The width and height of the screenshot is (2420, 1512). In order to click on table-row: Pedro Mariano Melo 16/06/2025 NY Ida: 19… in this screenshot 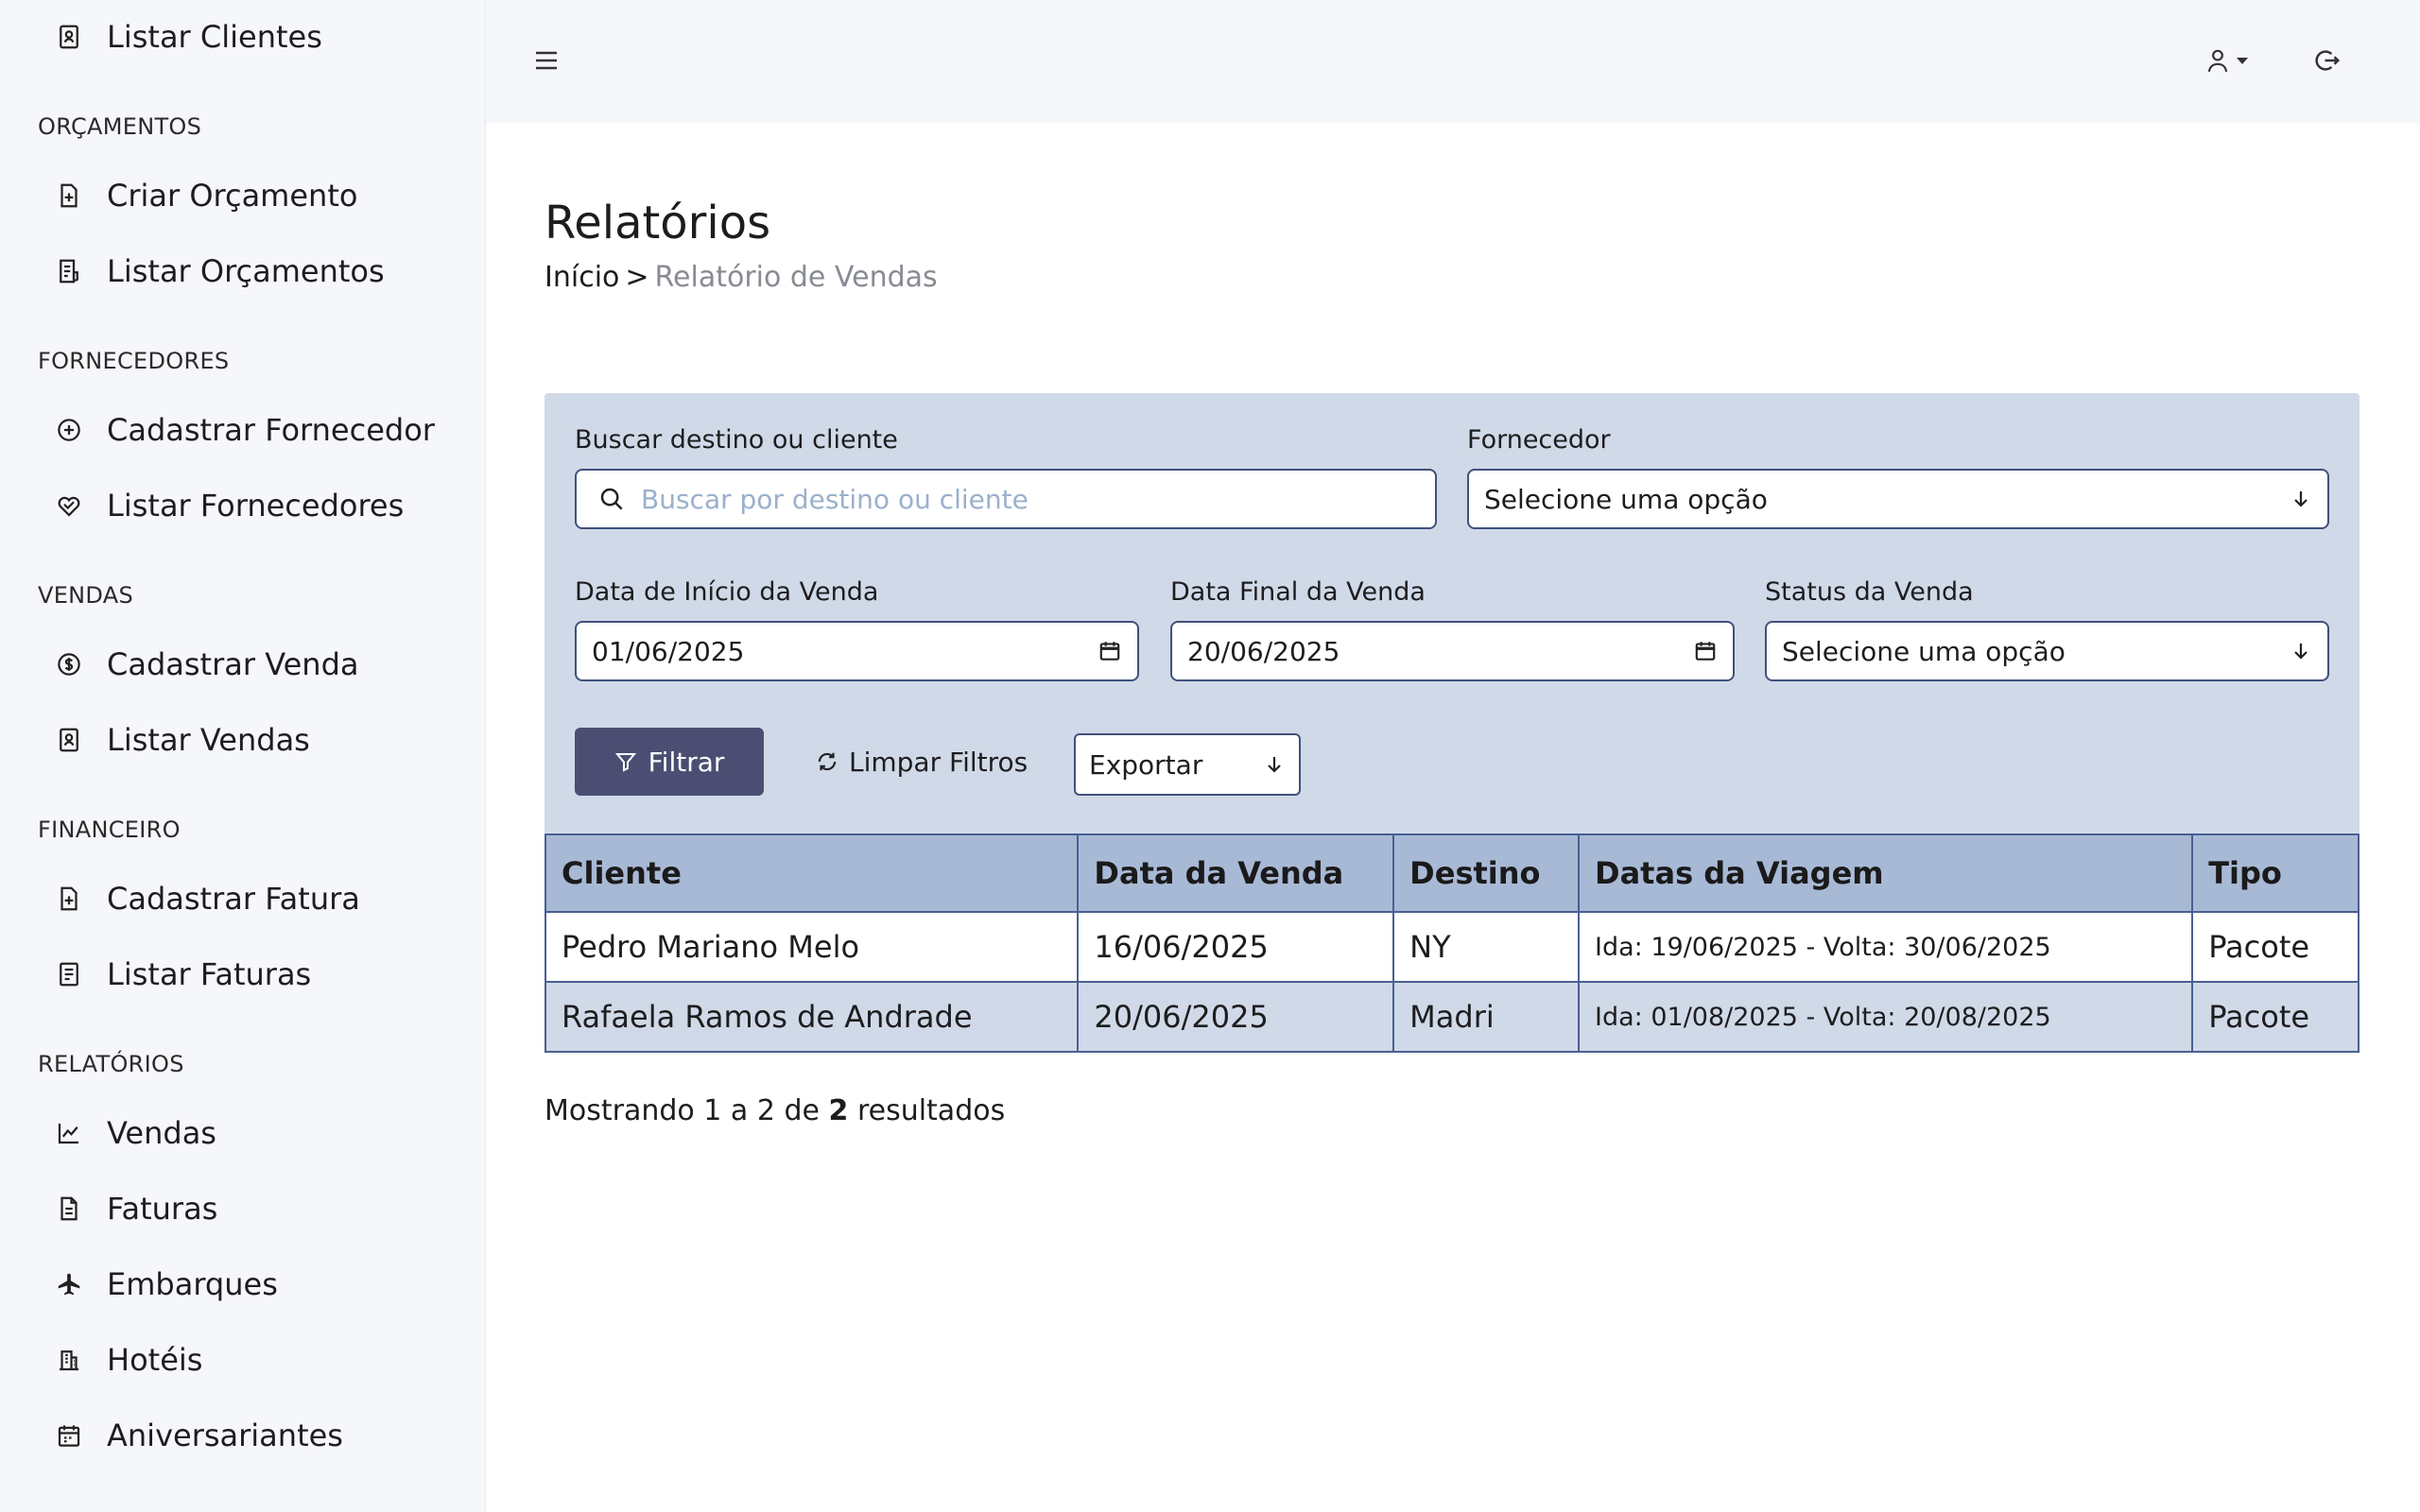, I will do `click(1452, 947)`.